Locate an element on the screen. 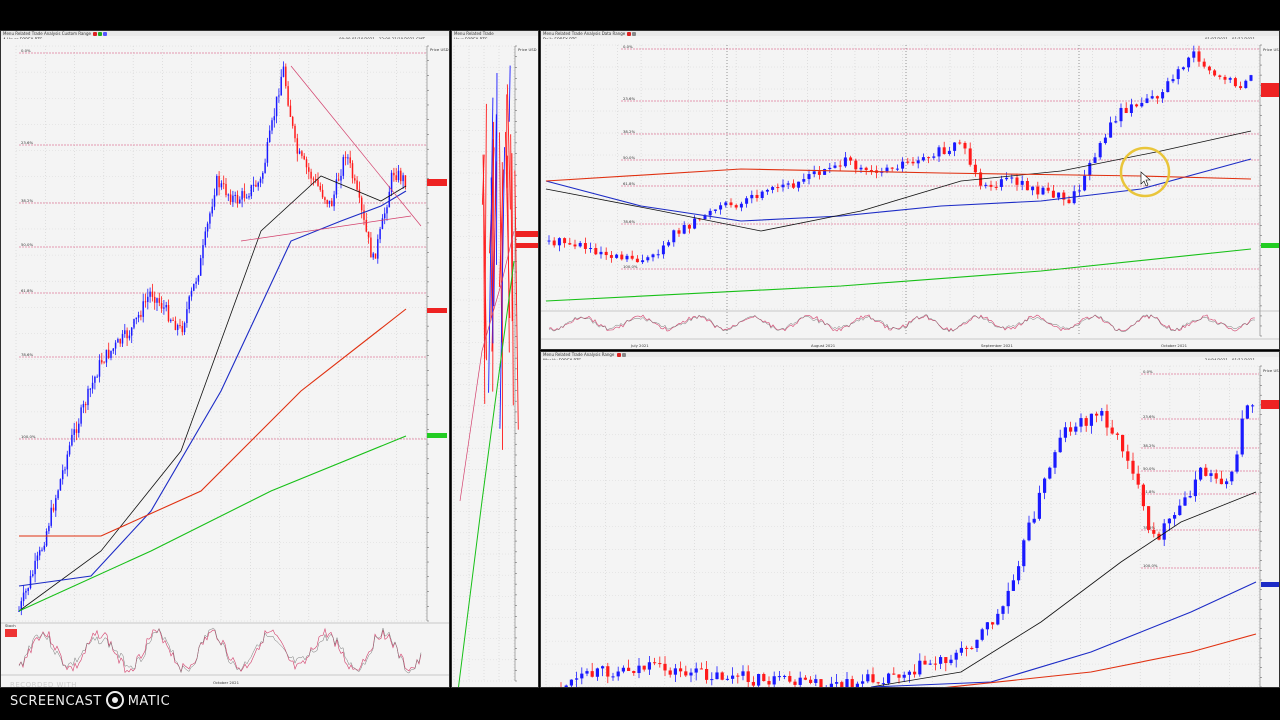  fib-label: 38.2% is located at coordinates (1149, 445).